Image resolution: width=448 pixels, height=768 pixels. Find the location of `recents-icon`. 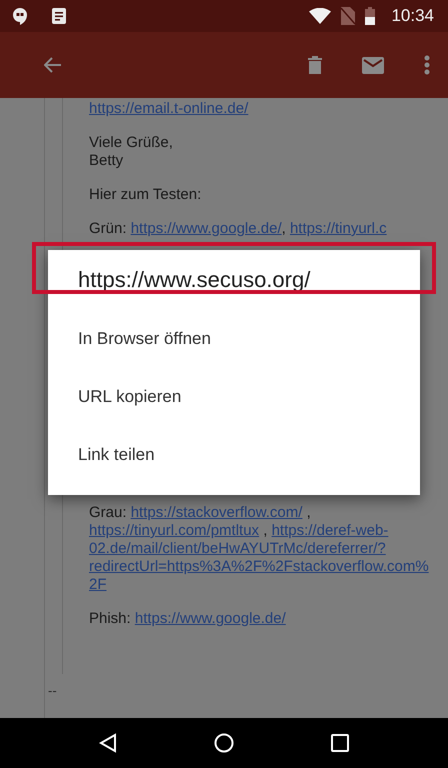

recents-icon is located at coordinates (340, 743).